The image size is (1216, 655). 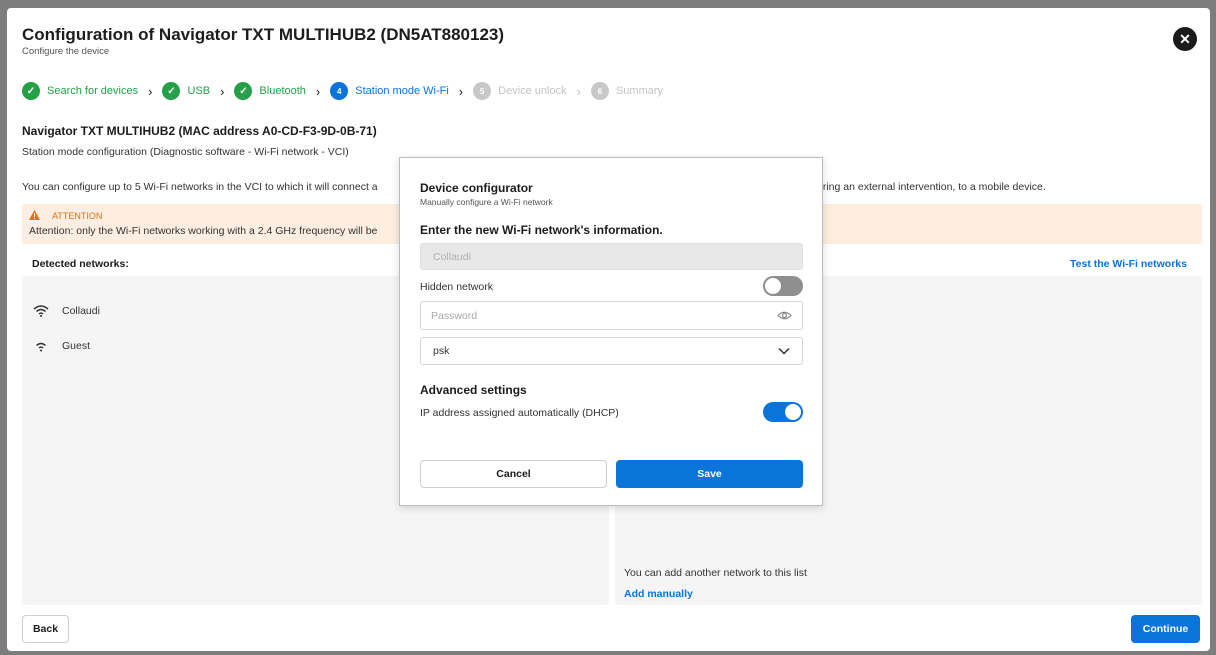 What do you see at coordinates (282, 91) in the screenshot?
I see `step-label: Bluetooth` at bounding box center [282, 91].